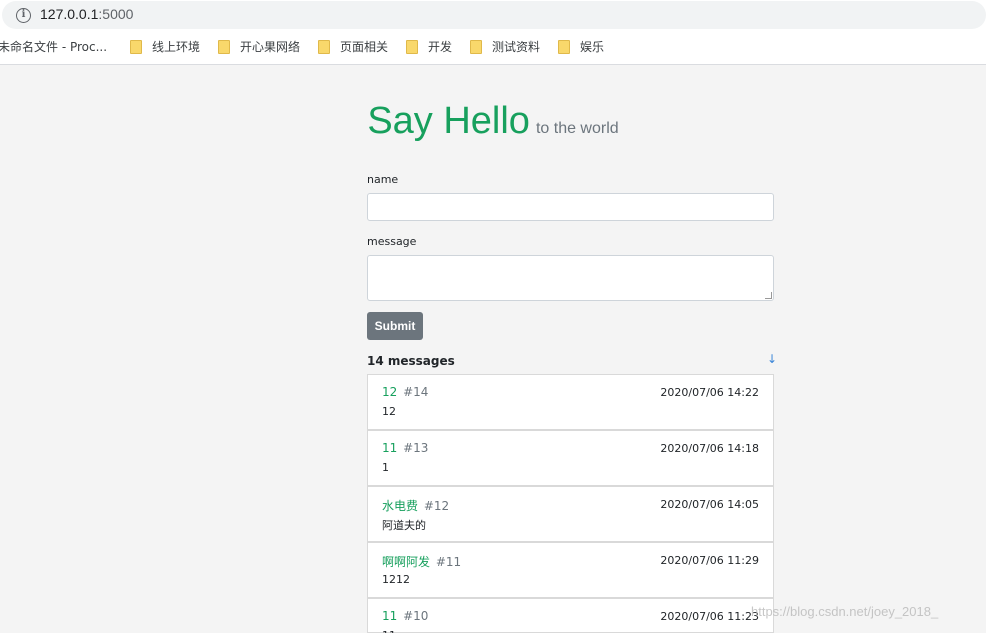 The height and width of the screenshot is (633, 986). I want to click on address-bar: i 127.0.0.1:5000, so click(493, 15).